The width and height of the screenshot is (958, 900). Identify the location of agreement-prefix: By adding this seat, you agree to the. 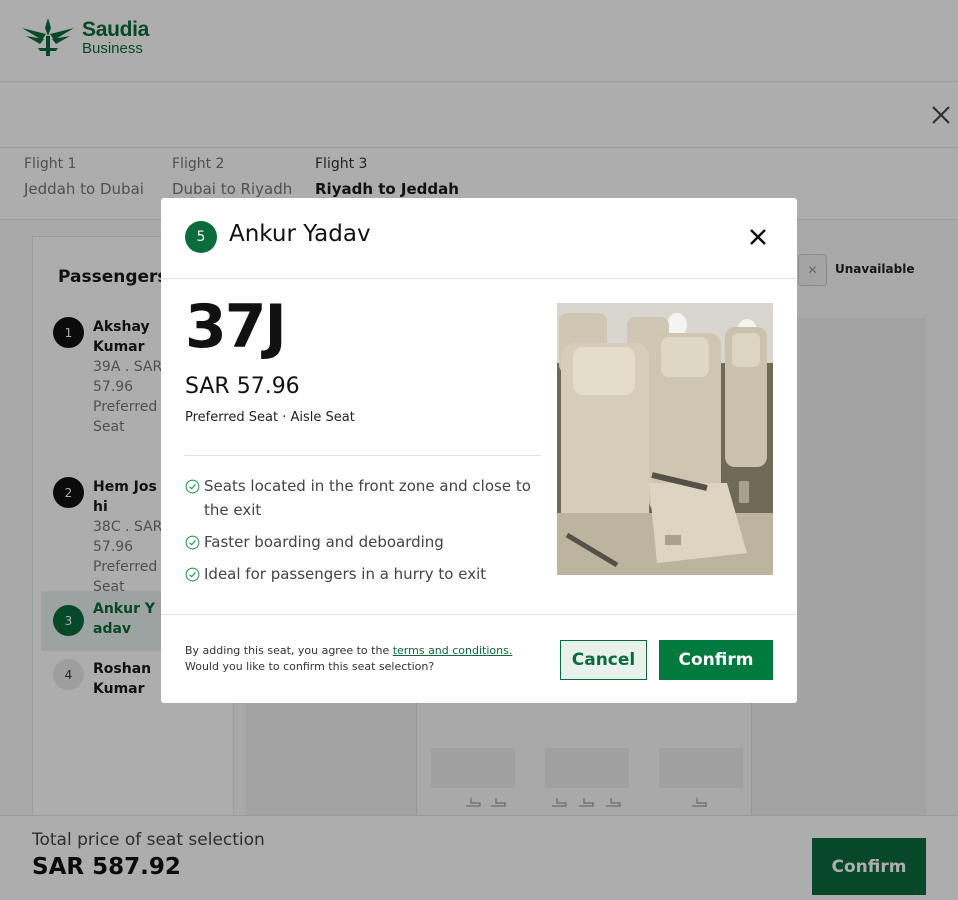
(287, 650).